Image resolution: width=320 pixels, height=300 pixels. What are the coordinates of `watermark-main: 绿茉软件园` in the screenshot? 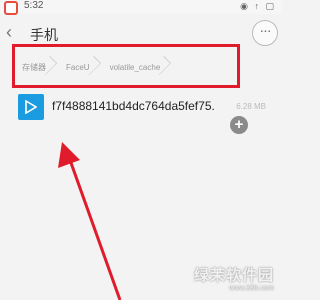 It's located at (233, 275).